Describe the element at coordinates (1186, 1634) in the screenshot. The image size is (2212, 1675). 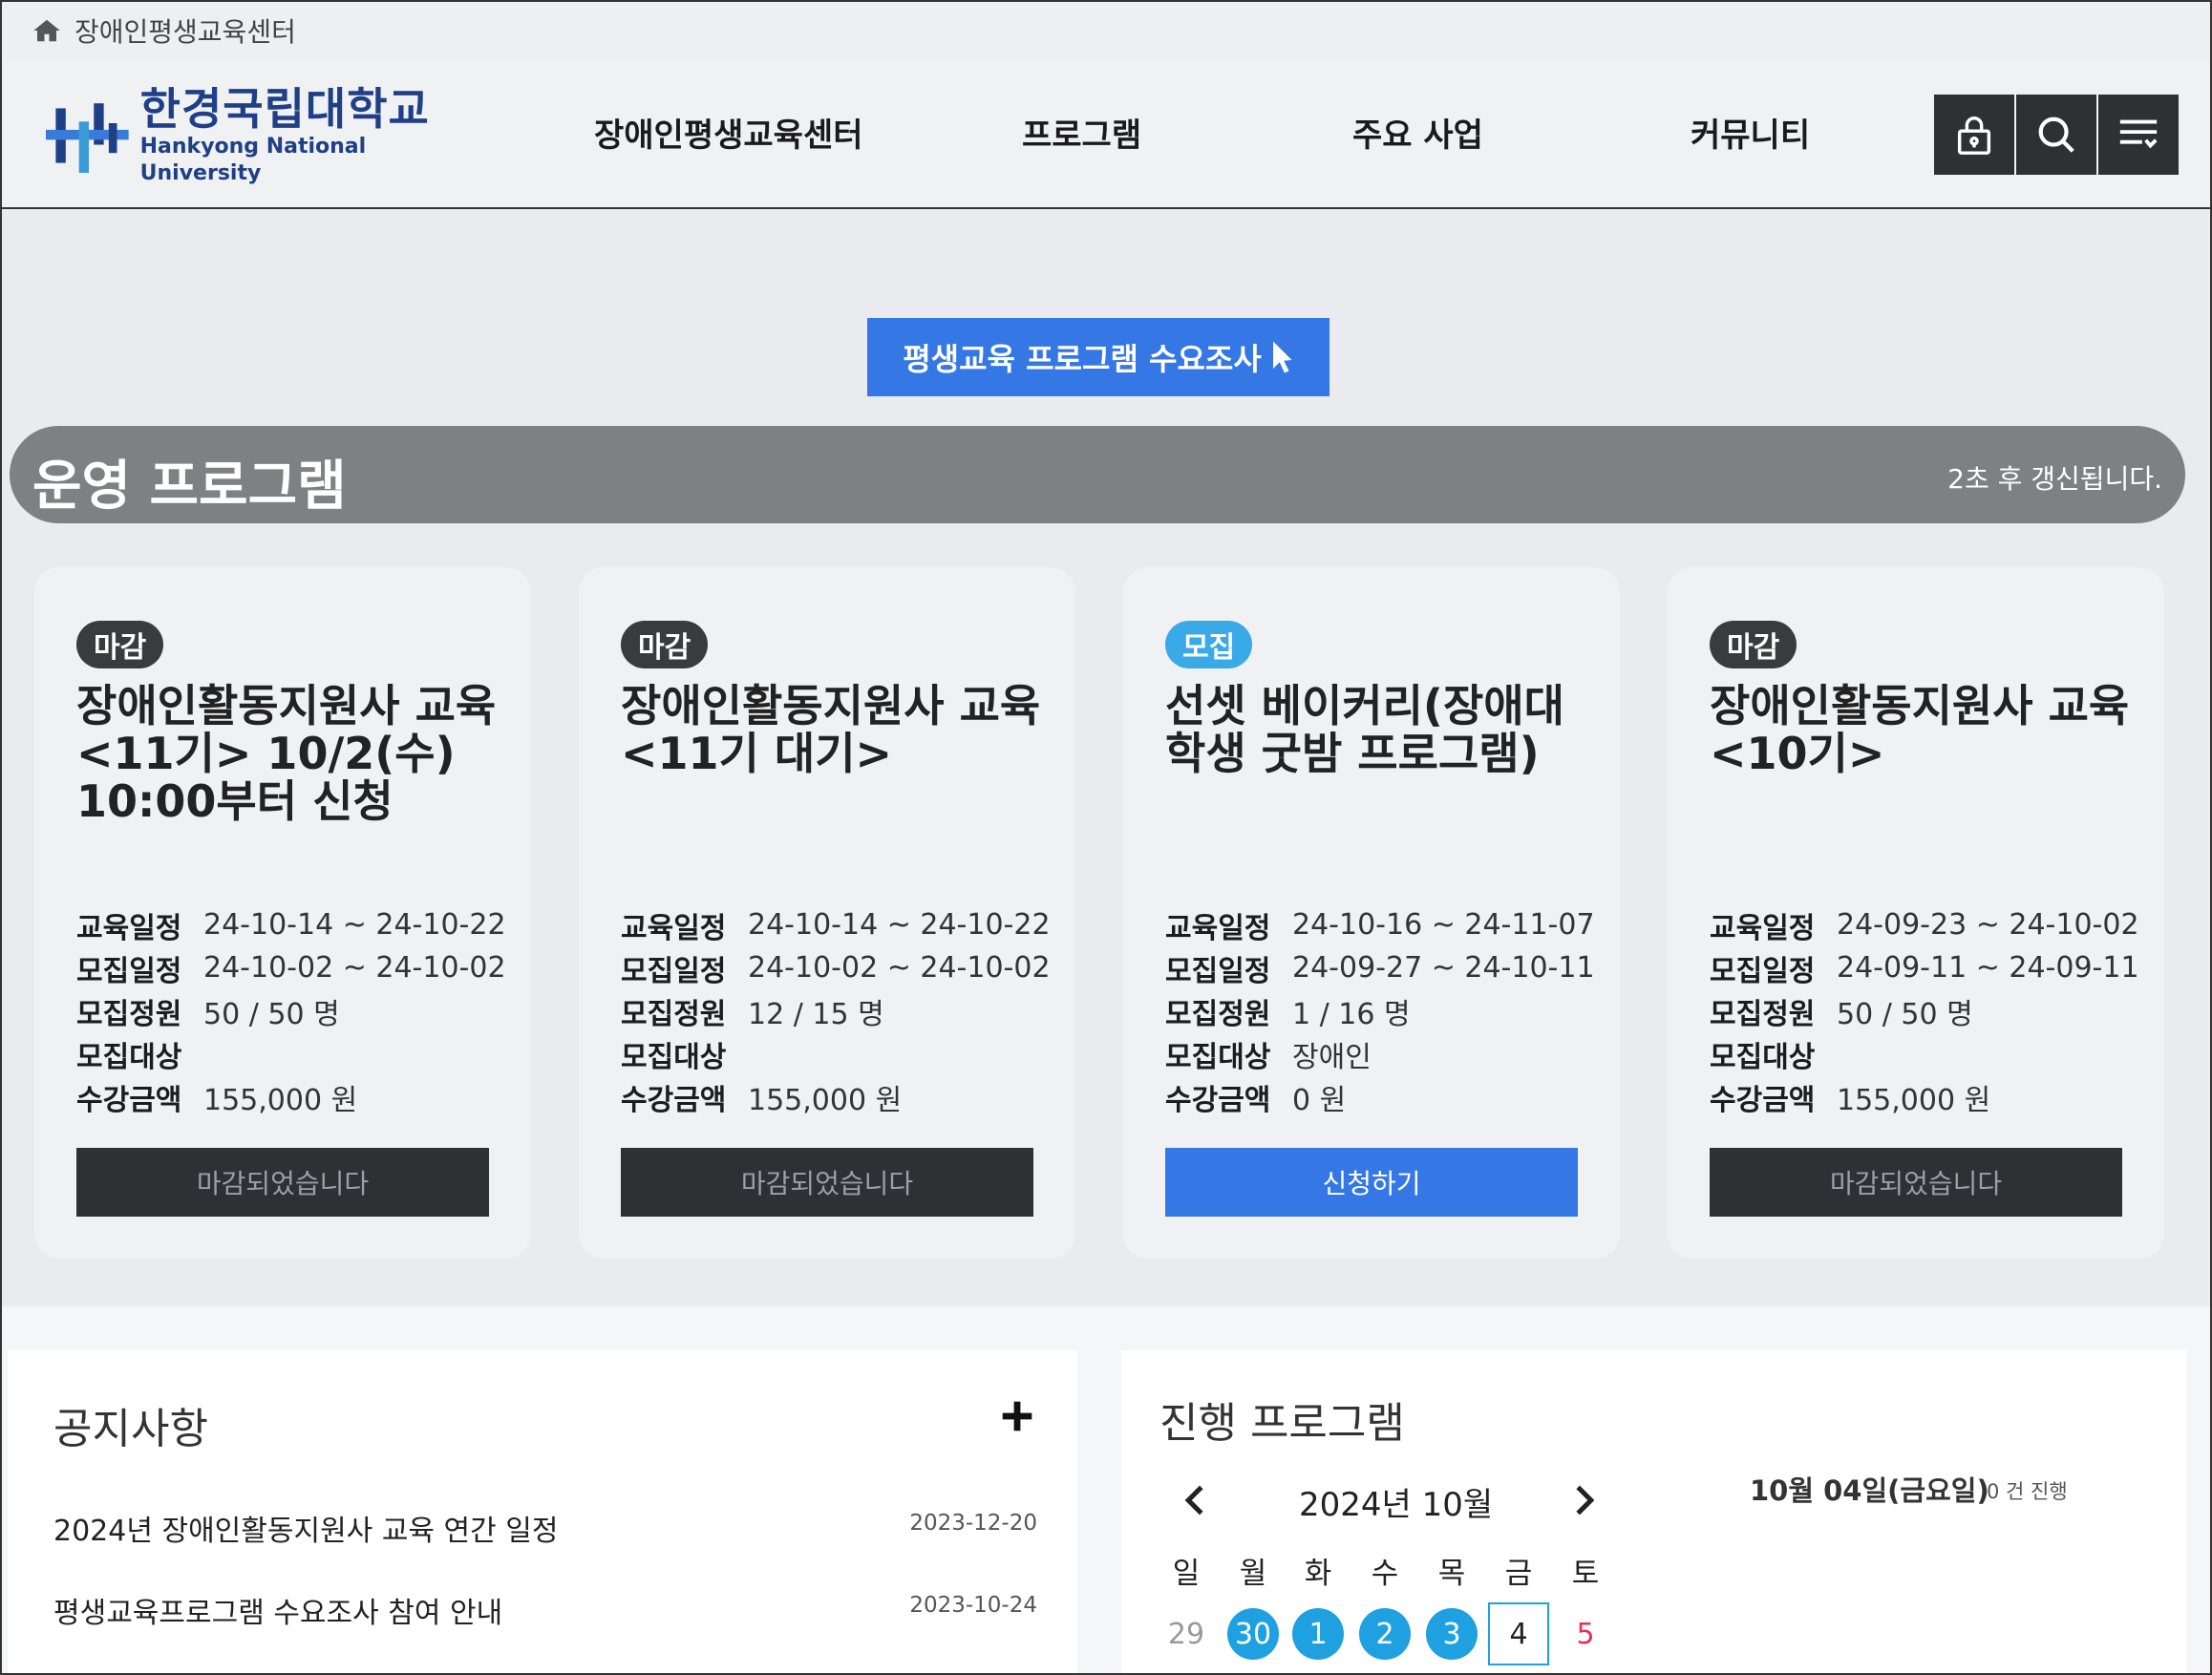
I see `calendar-day: 29` at that location.